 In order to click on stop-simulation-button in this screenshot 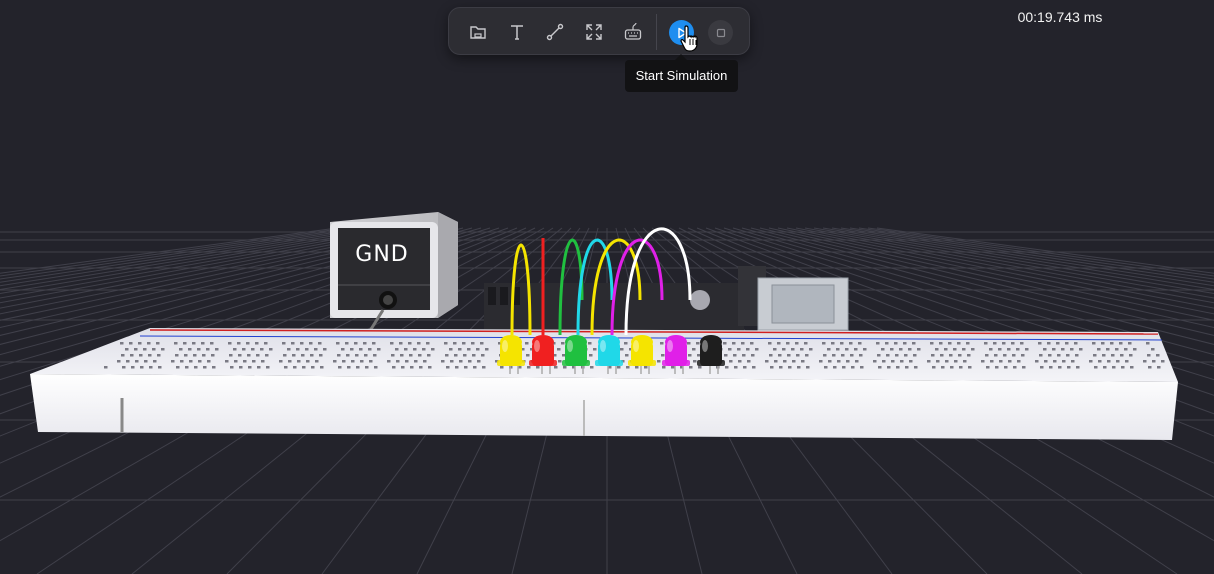, I will do `click(720, 32)`.